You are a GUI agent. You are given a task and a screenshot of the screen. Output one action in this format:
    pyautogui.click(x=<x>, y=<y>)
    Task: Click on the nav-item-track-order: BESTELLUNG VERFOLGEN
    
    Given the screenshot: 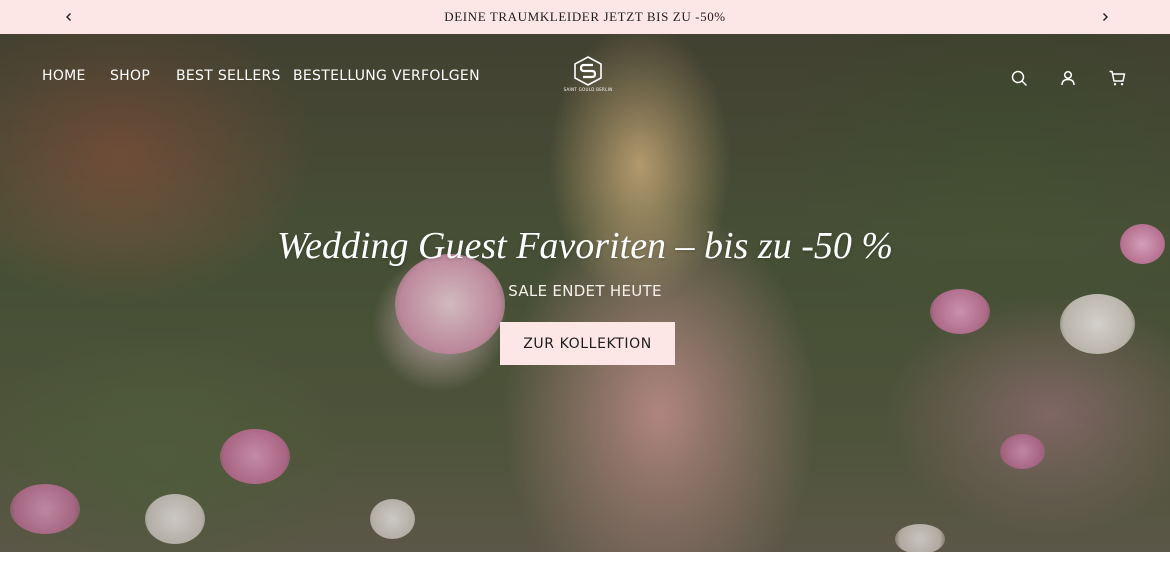 What is the action you would take?
    pyautogui.click(x=386, y=76)
    